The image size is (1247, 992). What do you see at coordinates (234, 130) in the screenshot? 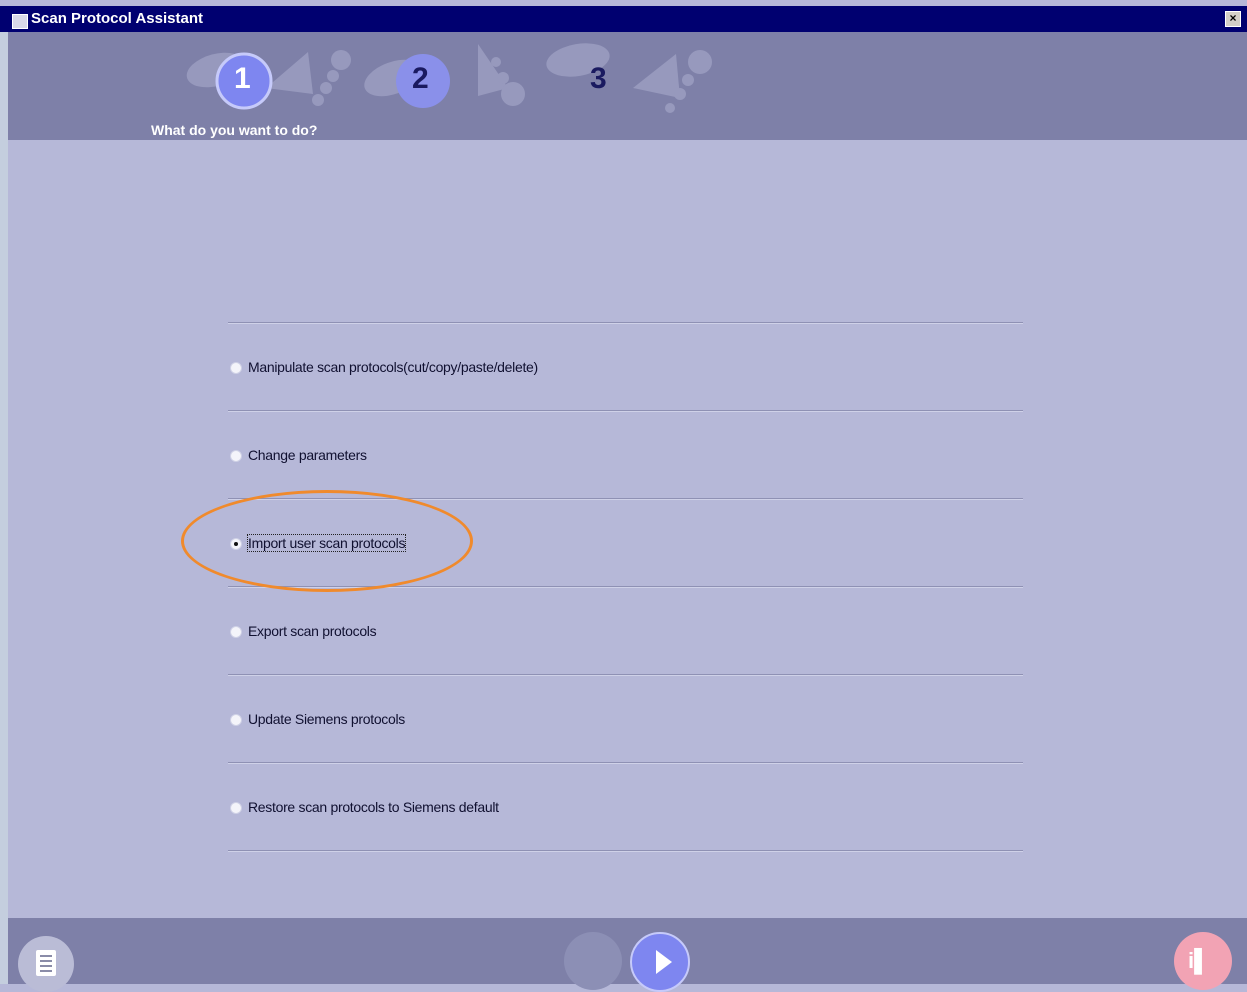
I see `wizard-prompt: What do you want to do?` at bounding box center [234, 130].